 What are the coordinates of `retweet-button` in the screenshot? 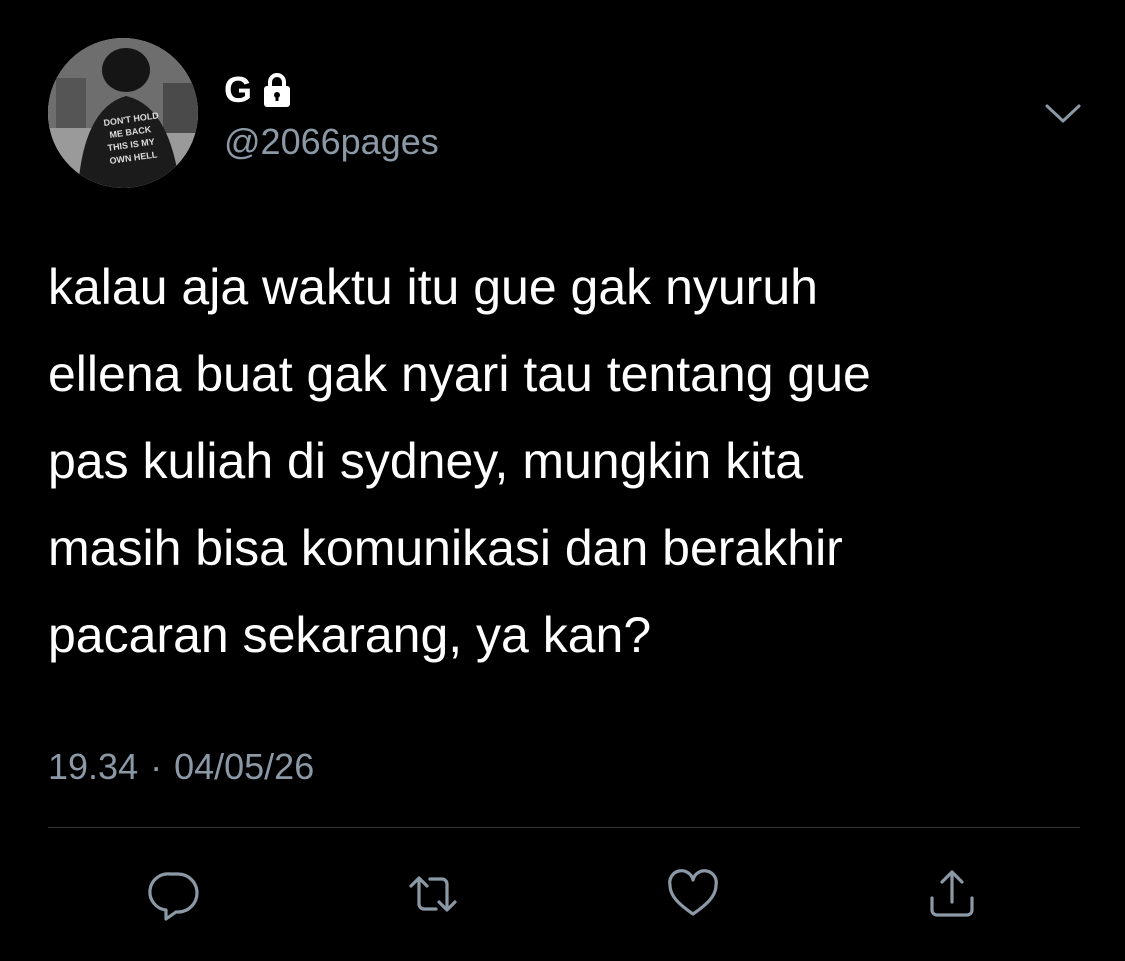 It's located at (433, 894).